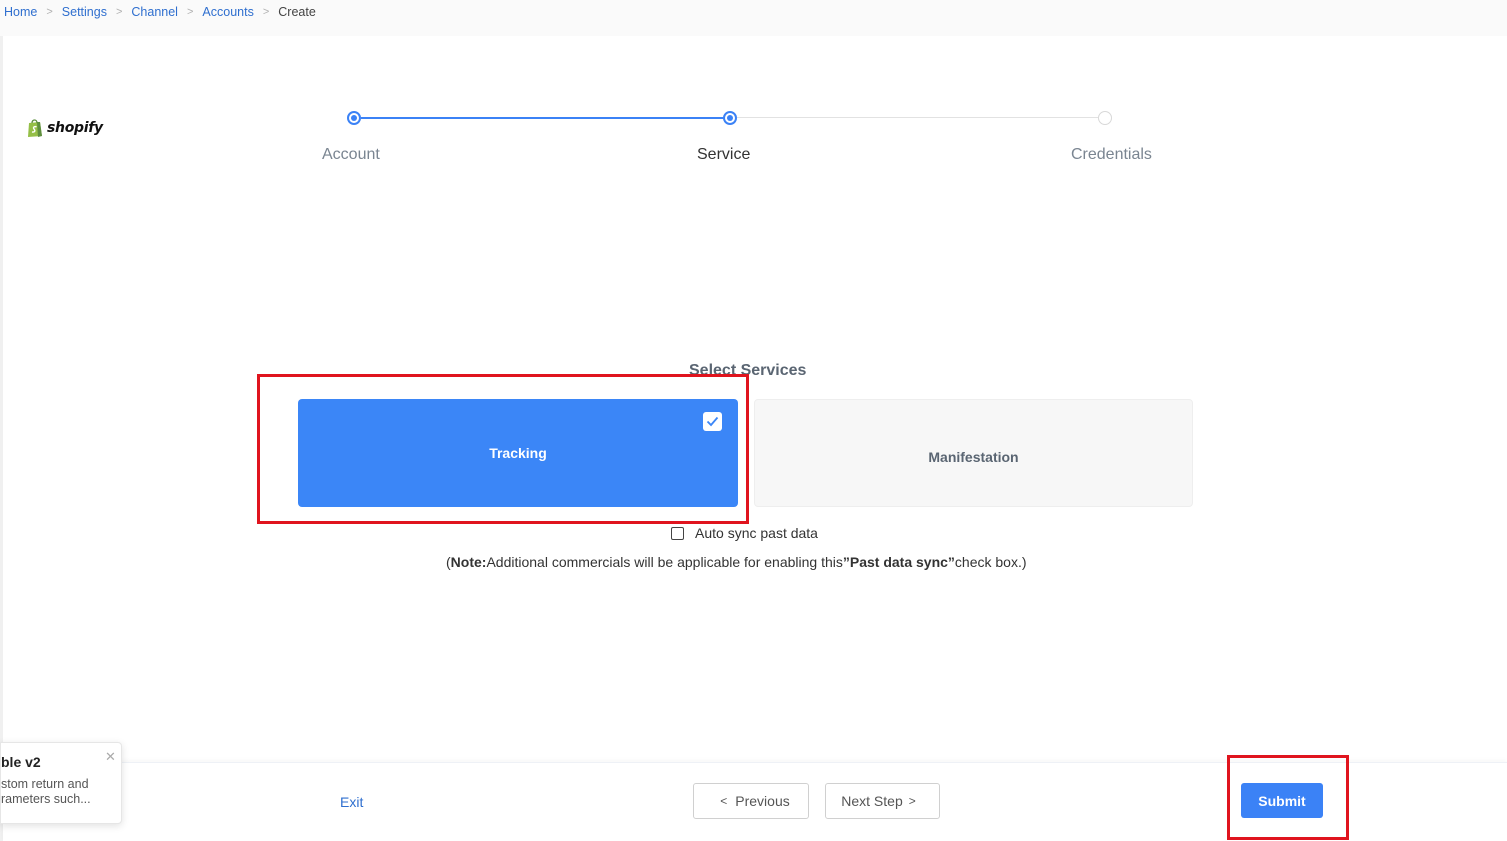 This screenshot has height=841, width=1507. What do you see at coordinates (45, 784) in the screenshot?
I see `toast-line-1: stom return and` at bounding box center [45, 784].